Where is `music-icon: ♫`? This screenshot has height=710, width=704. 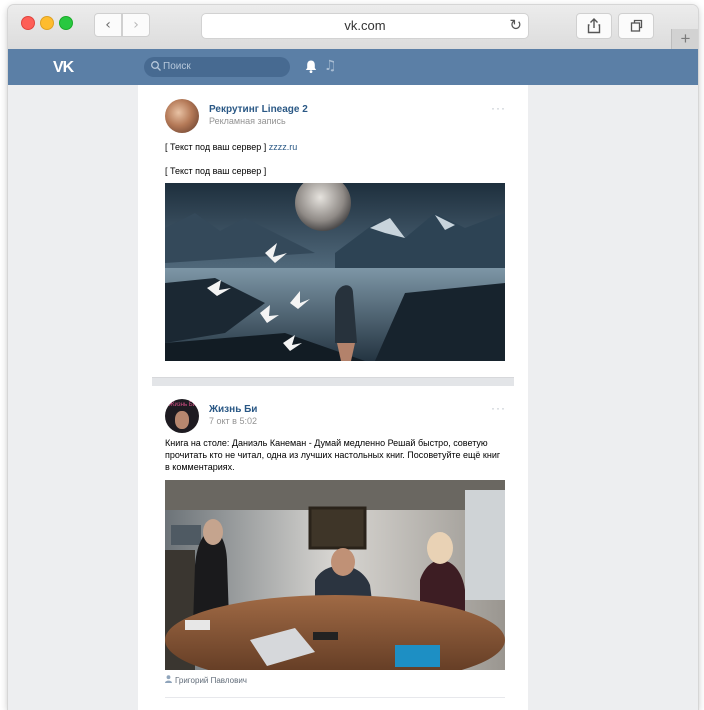 music-icon: ♫ is located at coordinates (330, 66).